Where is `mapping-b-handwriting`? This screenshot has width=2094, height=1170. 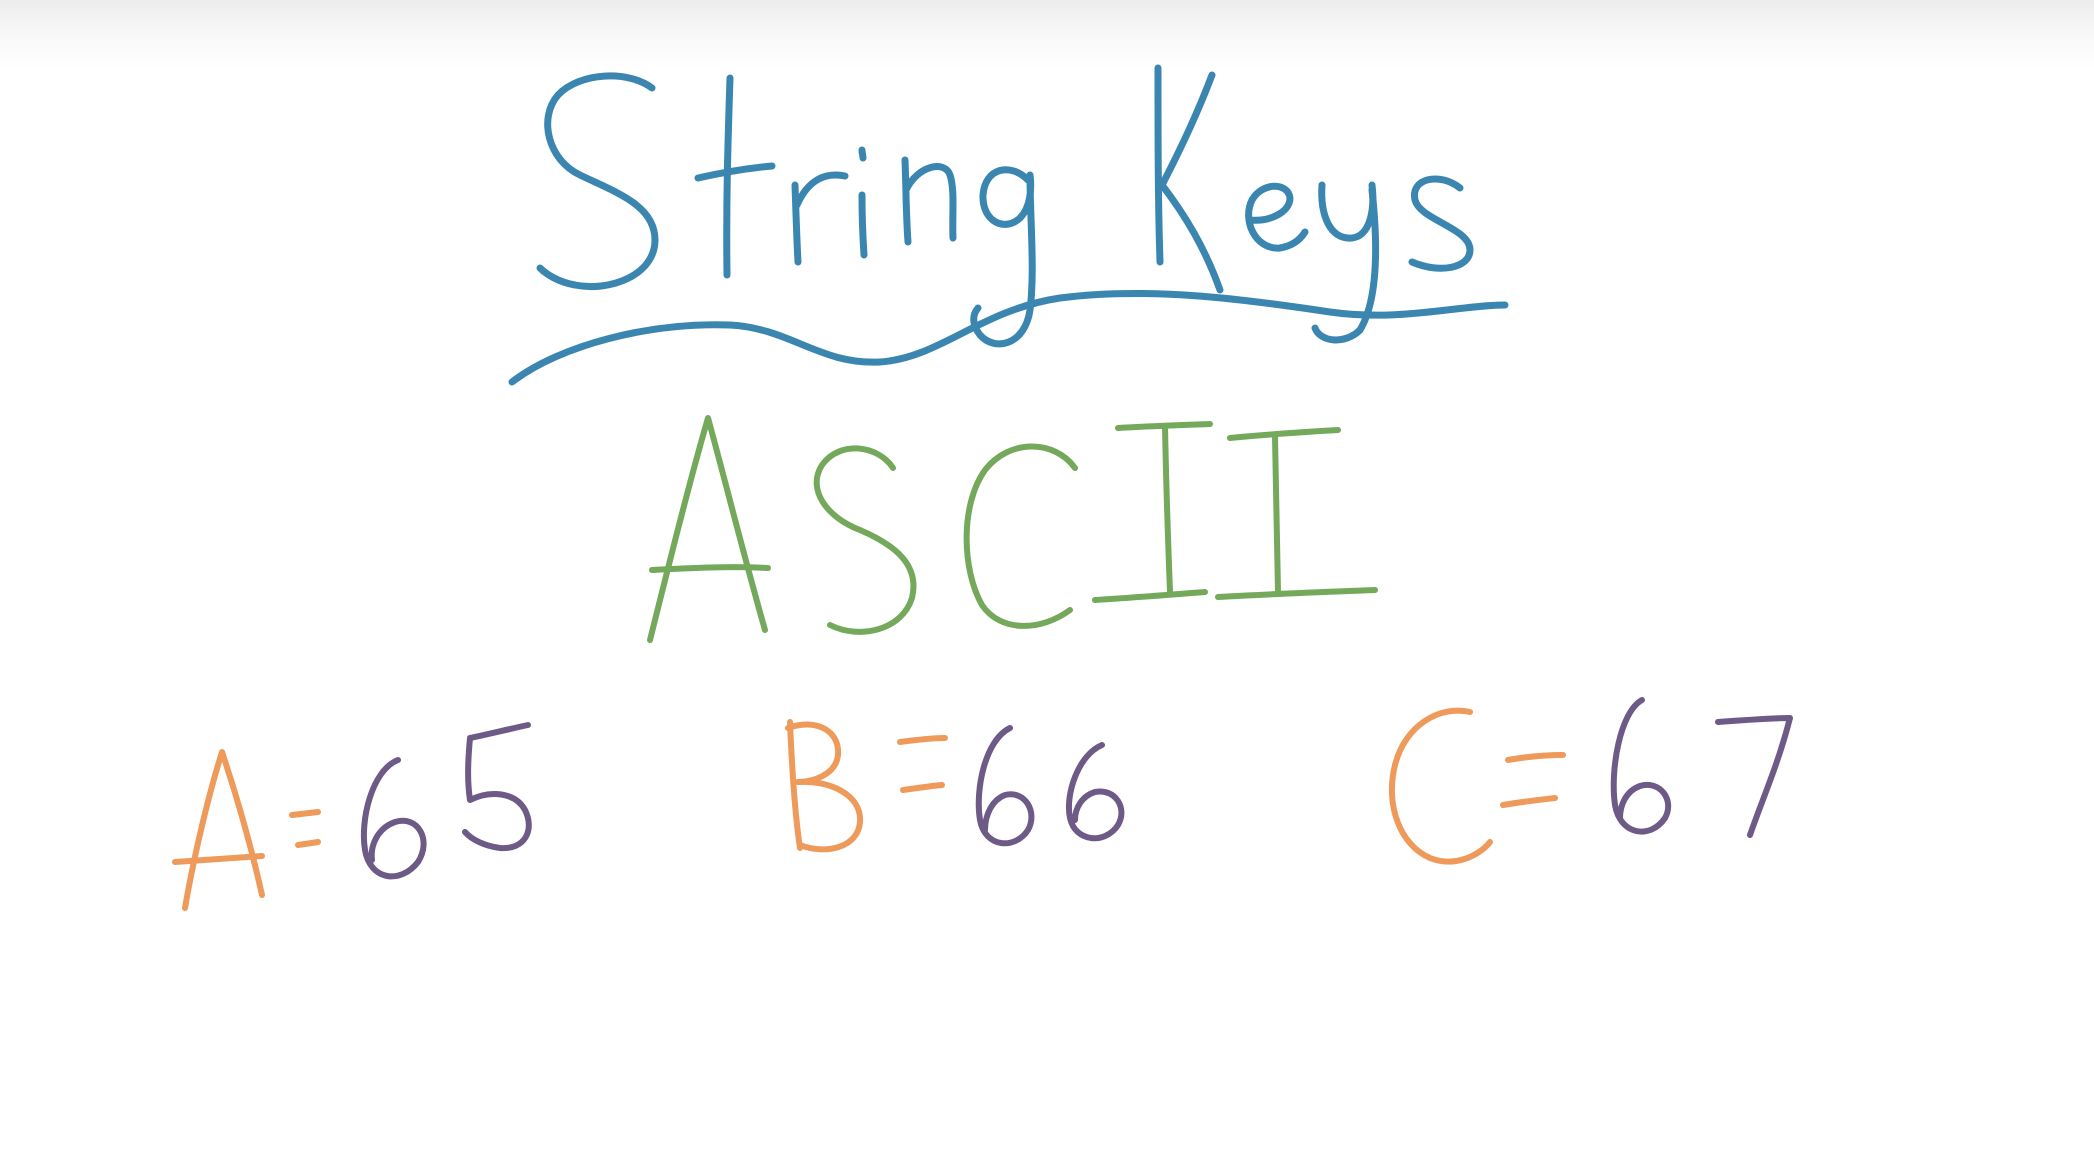 mapping-b-handwriting is located at coordinates (955, 786).